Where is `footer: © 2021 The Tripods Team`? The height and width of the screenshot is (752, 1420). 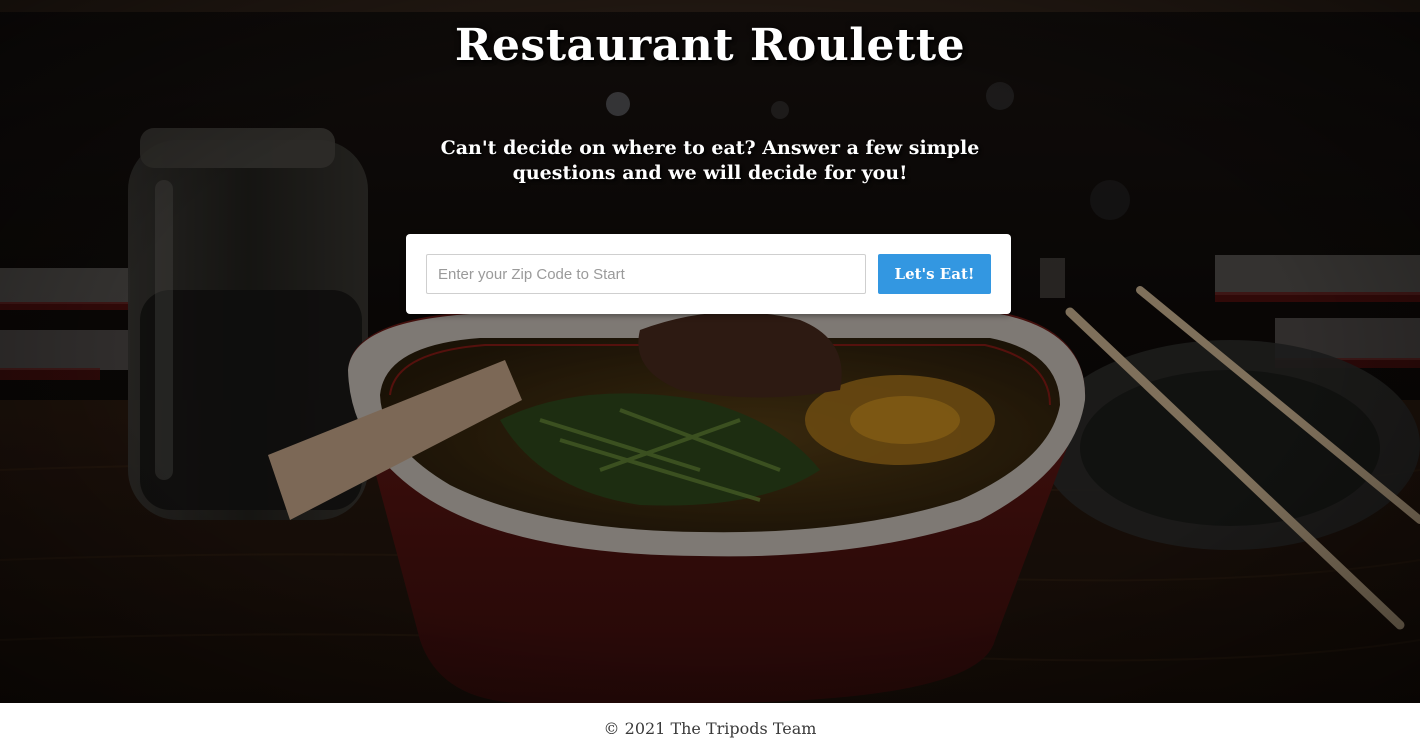 footer: © 2021 The Tripods Team is located at coordinates (710, 727).